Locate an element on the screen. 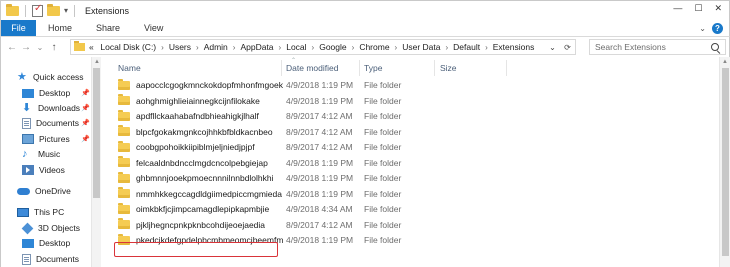 The height and width of the screenshot is (267, 730). properties-check-icon is located at coordinates (37, 10).